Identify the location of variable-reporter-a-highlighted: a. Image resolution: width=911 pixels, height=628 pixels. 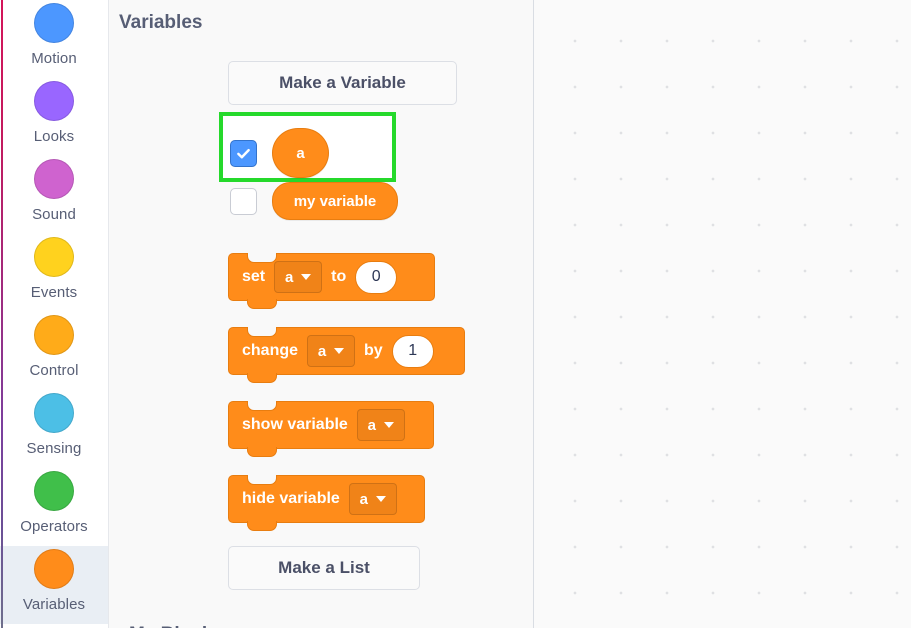
(300, 153).